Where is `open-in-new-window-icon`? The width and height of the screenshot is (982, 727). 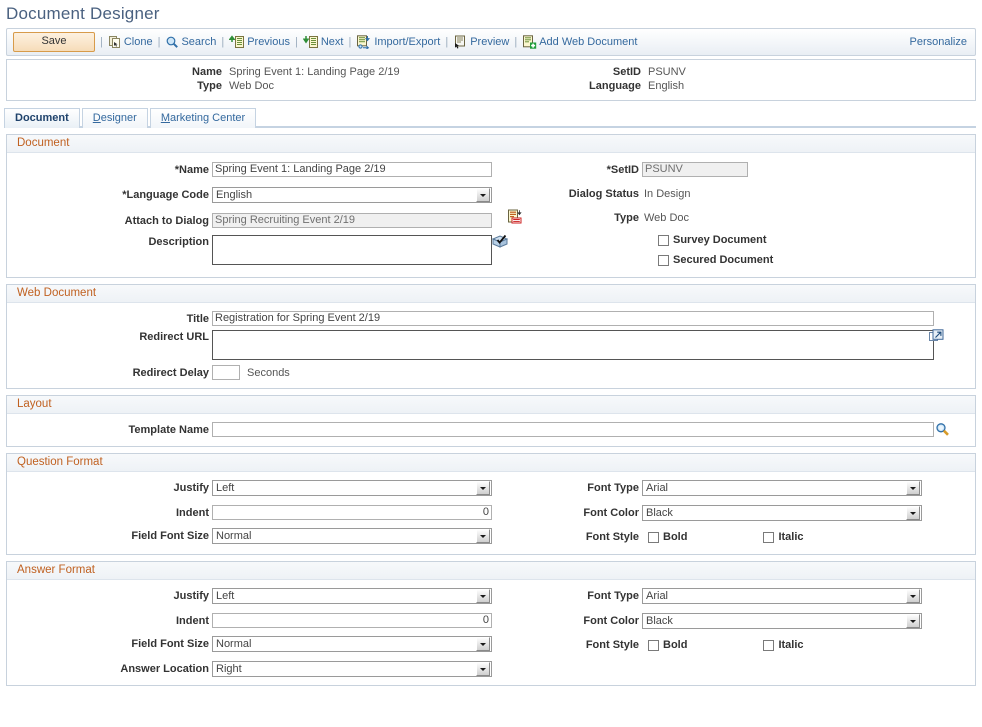 open-in-new-window-icon is located at coordinates (936, 336).